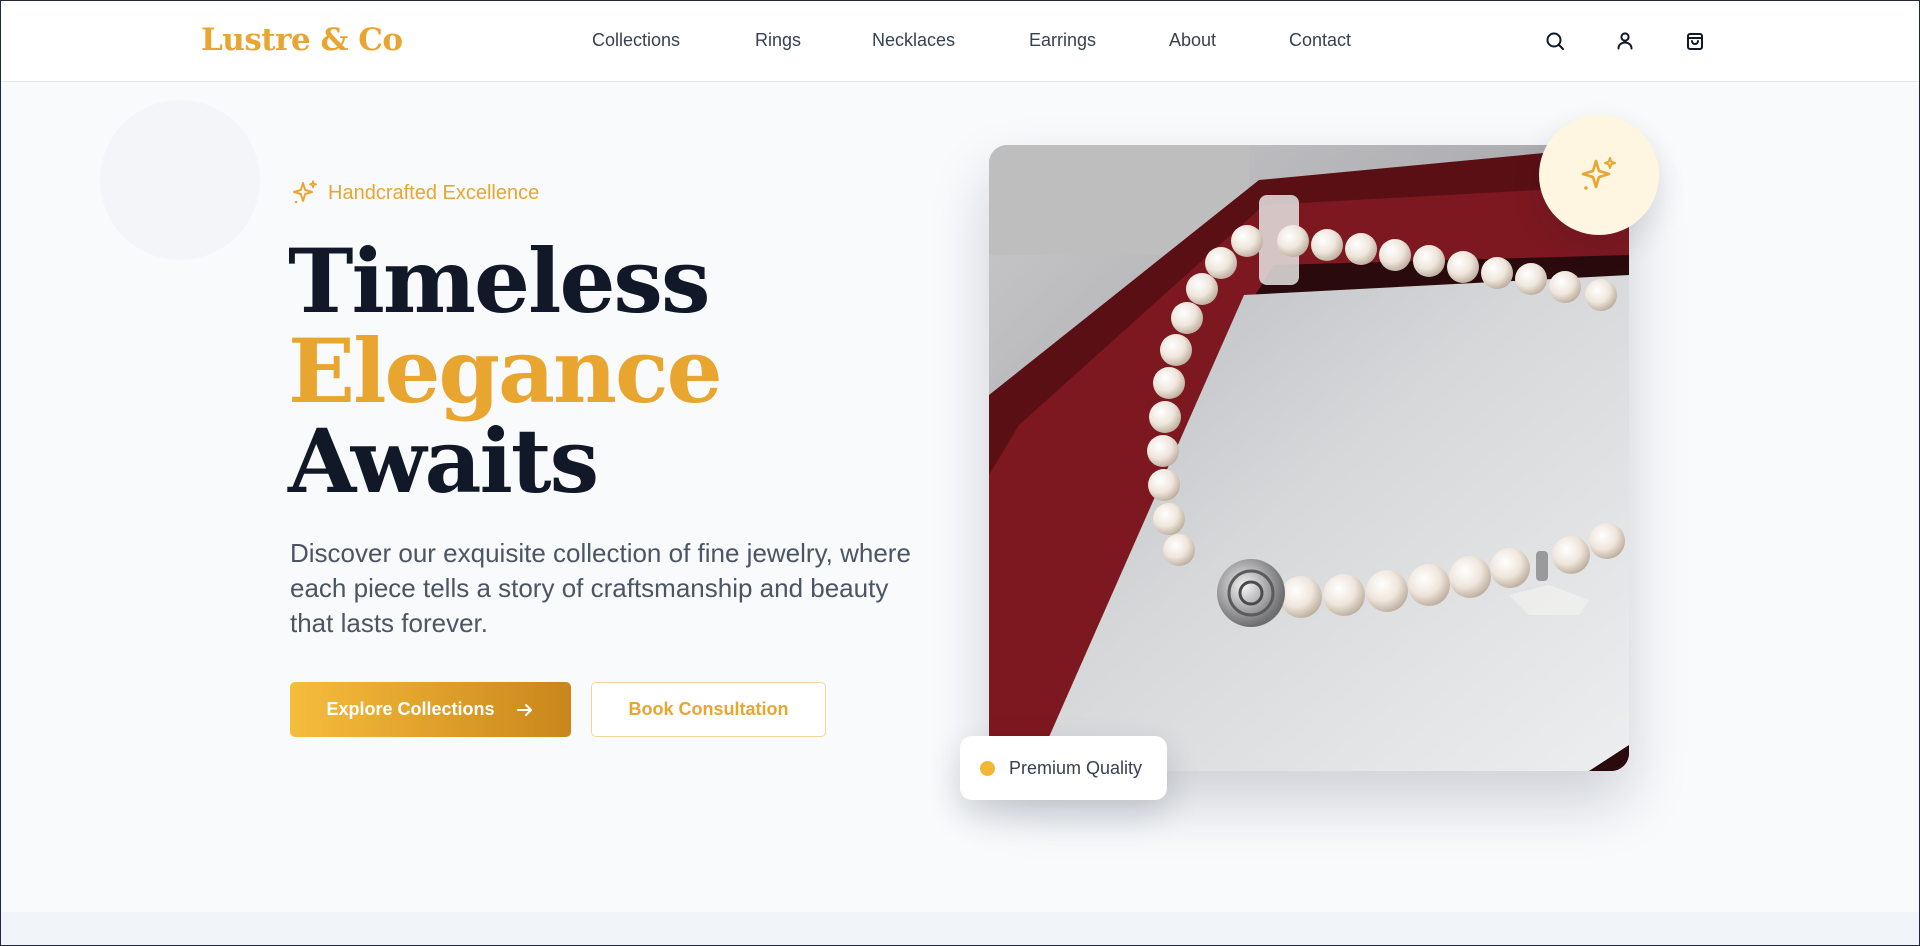  Describe the element at coordinates (1192, 40) in the screenshot. I see `nav-about: About` at that location.